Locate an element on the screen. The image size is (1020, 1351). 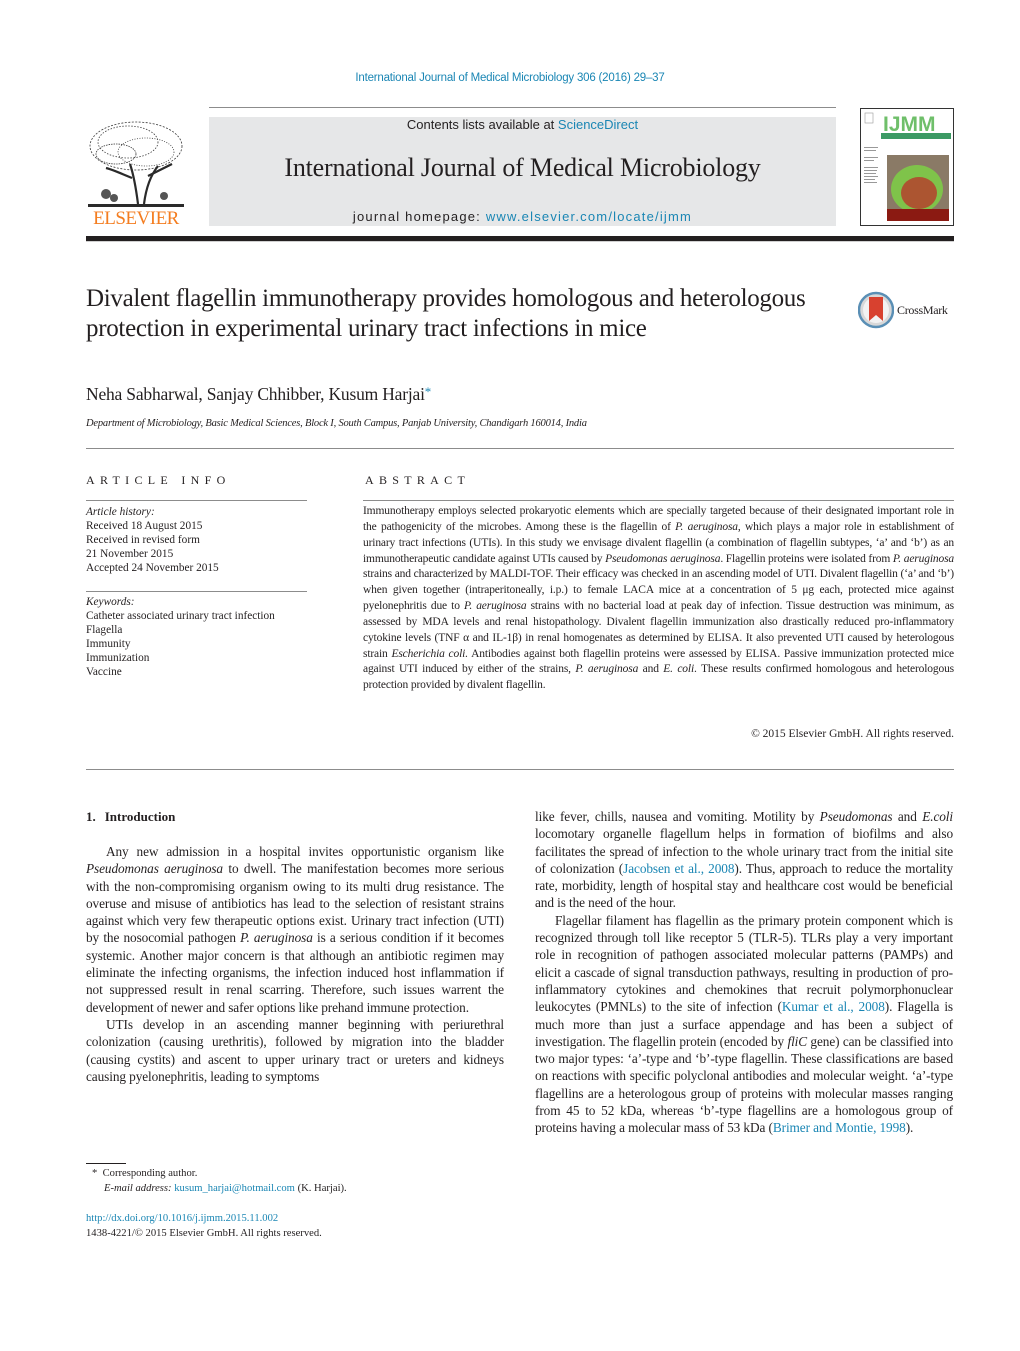
homepage-prefix: journal homepage: is located at coordinates (419, 216).